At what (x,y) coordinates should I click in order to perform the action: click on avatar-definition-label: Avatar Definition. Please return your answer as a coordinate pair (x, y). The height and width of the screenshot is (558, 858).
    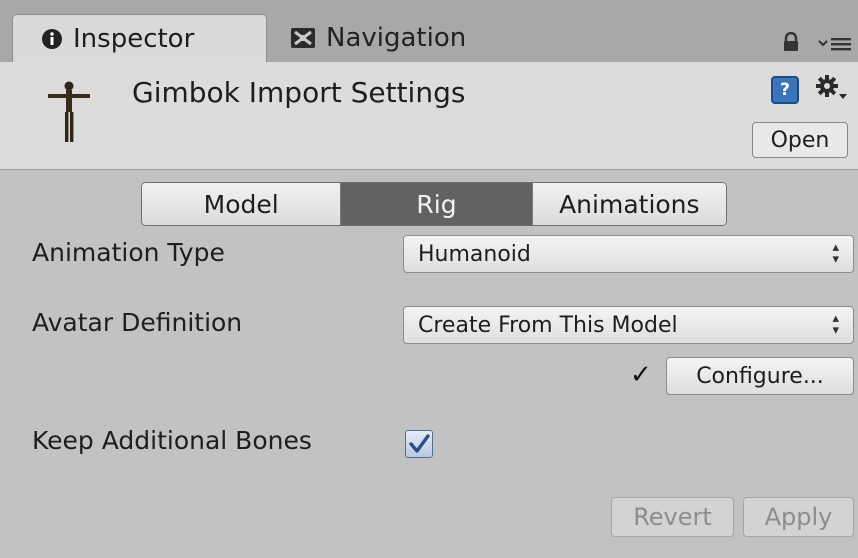
    Looking at the image, I should click on (137, 322).